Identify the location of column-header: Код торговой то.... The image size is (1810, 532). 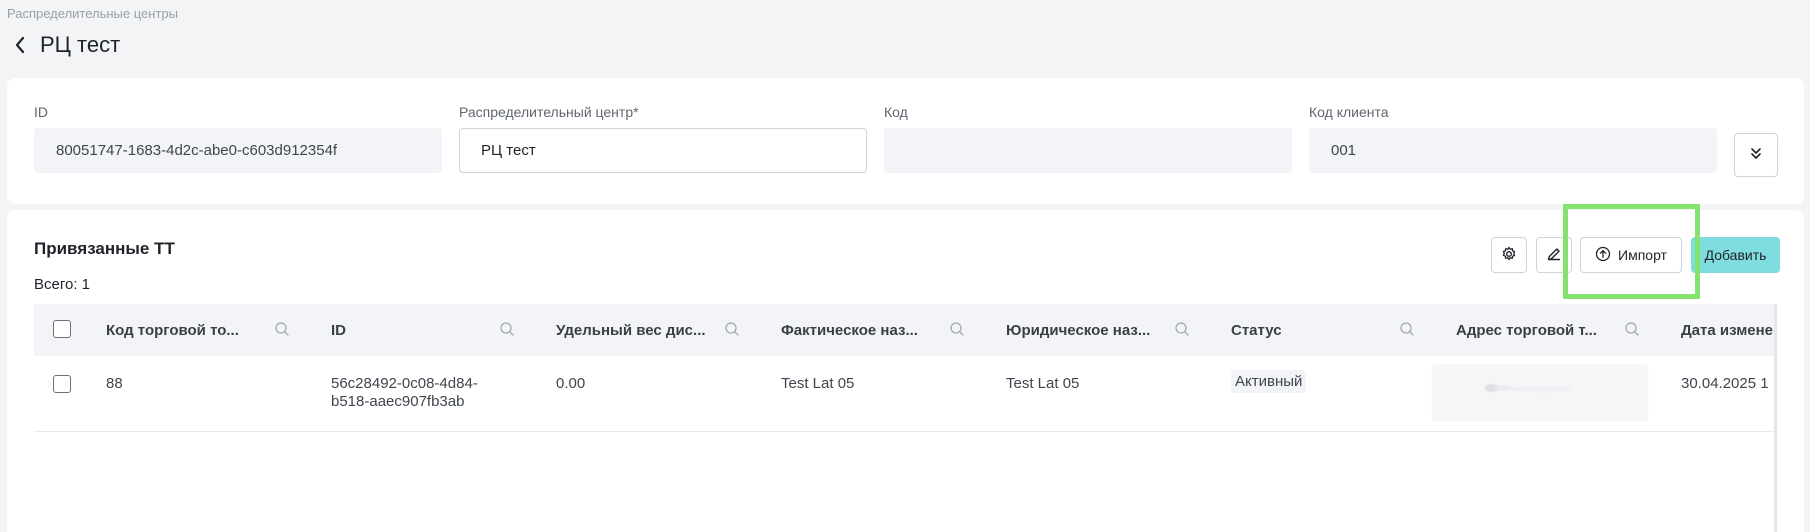
(172, 330).